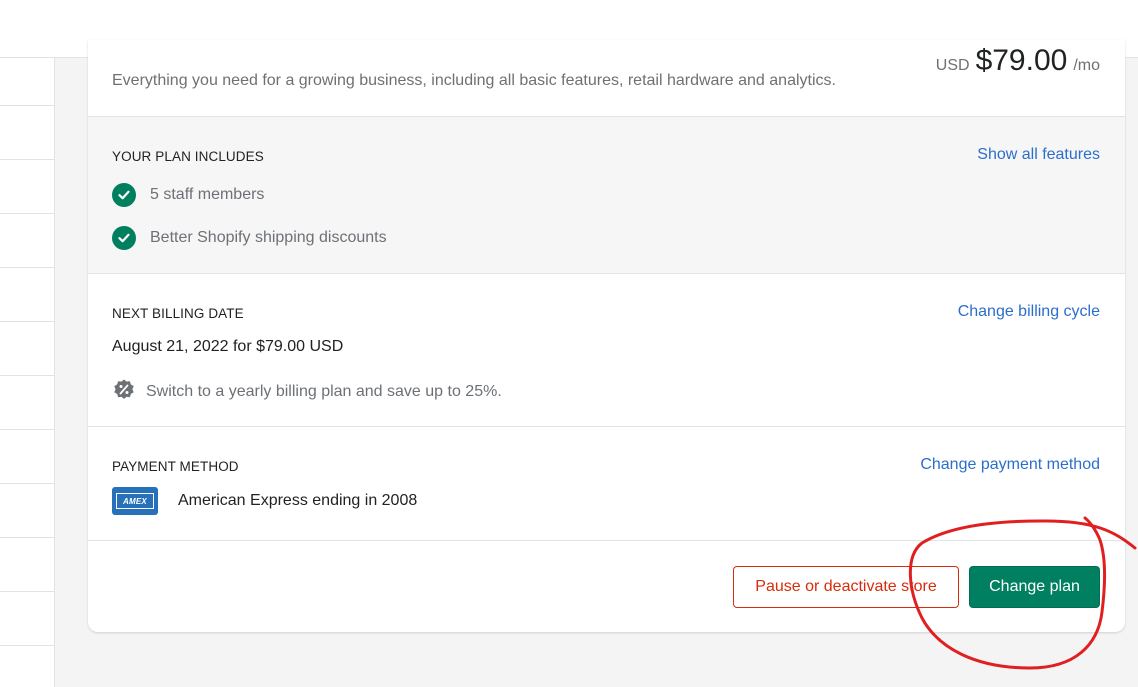  I want to click on feature-item: 5 staff members, so click(188, 195).